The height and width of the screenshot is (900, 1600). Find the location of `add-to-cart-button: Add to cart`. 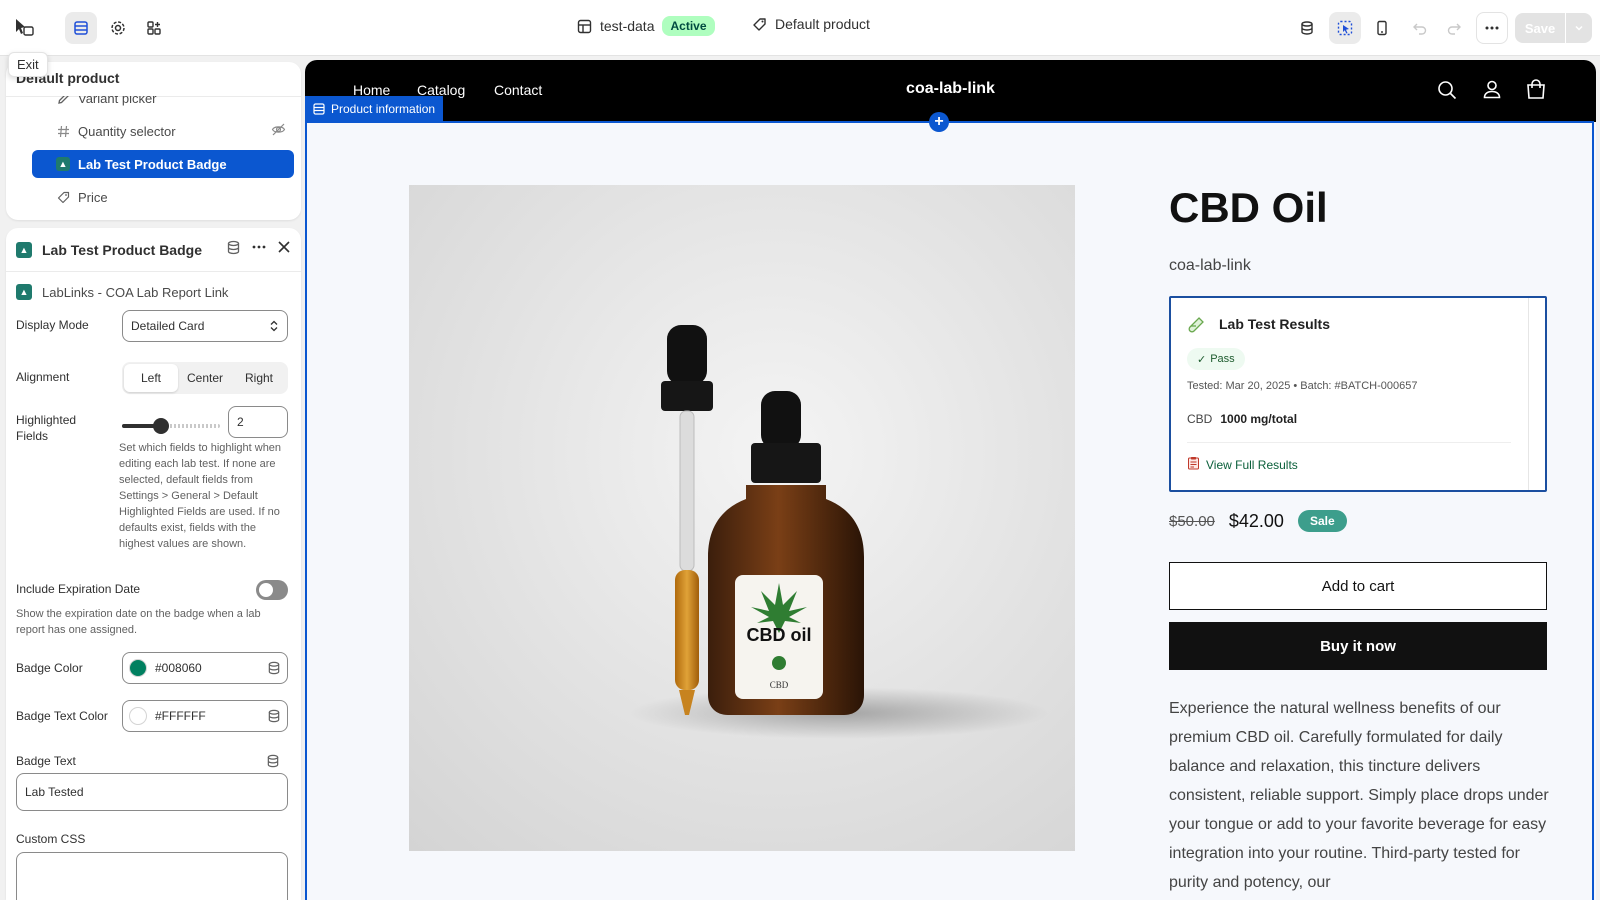

add-to-cart-button: Add to cart is located at coordinates (1358, 586).